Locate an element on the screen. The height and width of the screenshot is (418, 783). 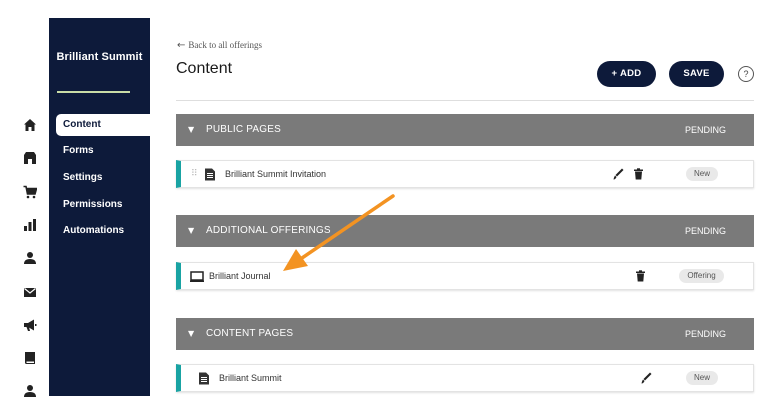
content-row-summit: Brilliant Summit New is located at coordinates (465, 378).